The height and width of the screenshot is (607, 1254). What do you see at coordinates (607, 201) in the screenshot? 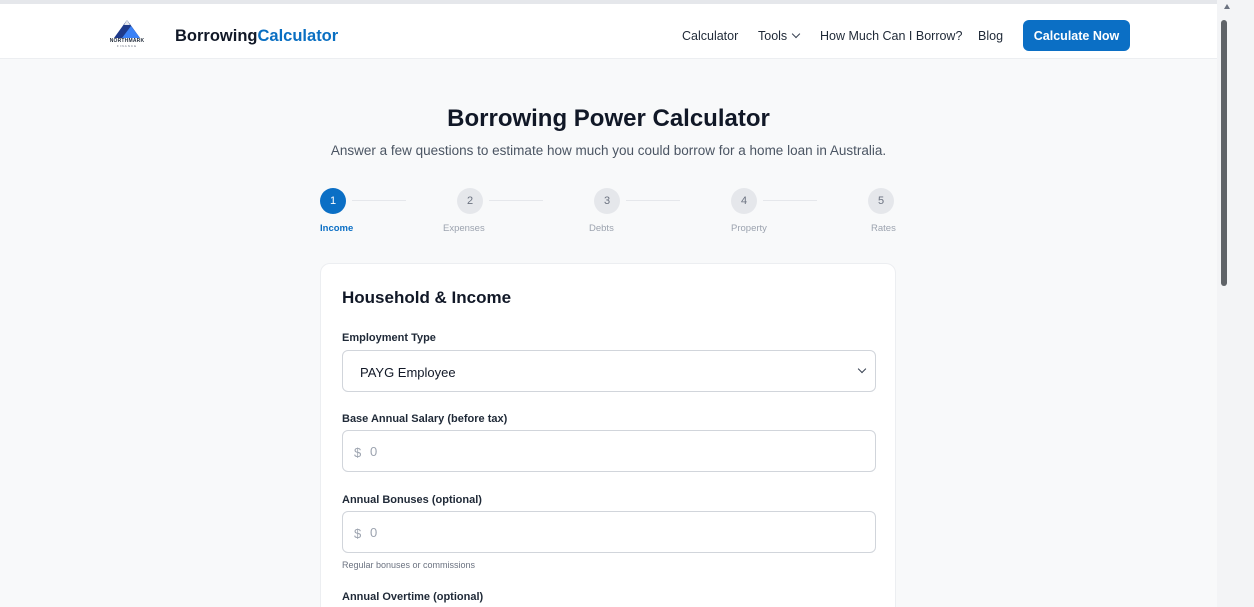
I see `step-3-circle: 3` at bounding box center [607, 201].